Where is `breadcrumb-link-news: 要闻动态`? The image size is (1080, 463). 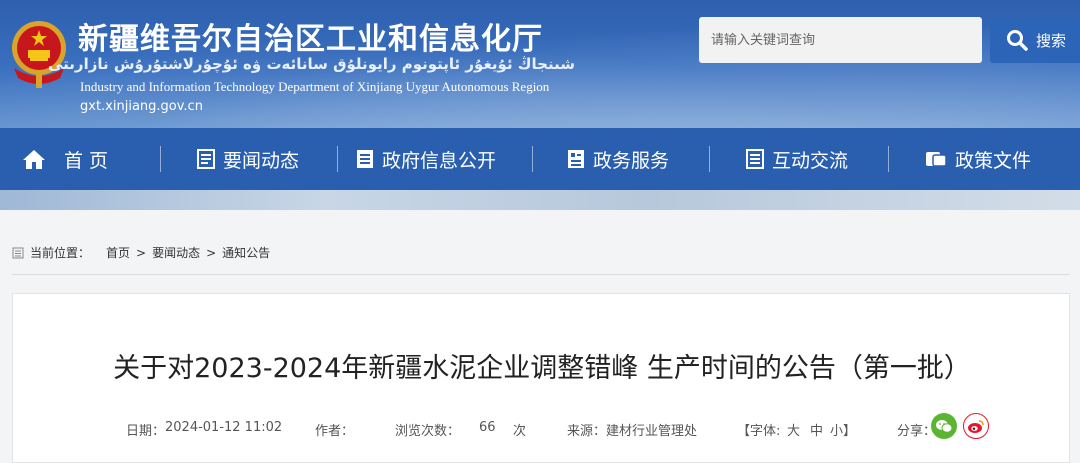 breadcrumb-link-news: 要闻动态 is located at coordinates (176, 252).